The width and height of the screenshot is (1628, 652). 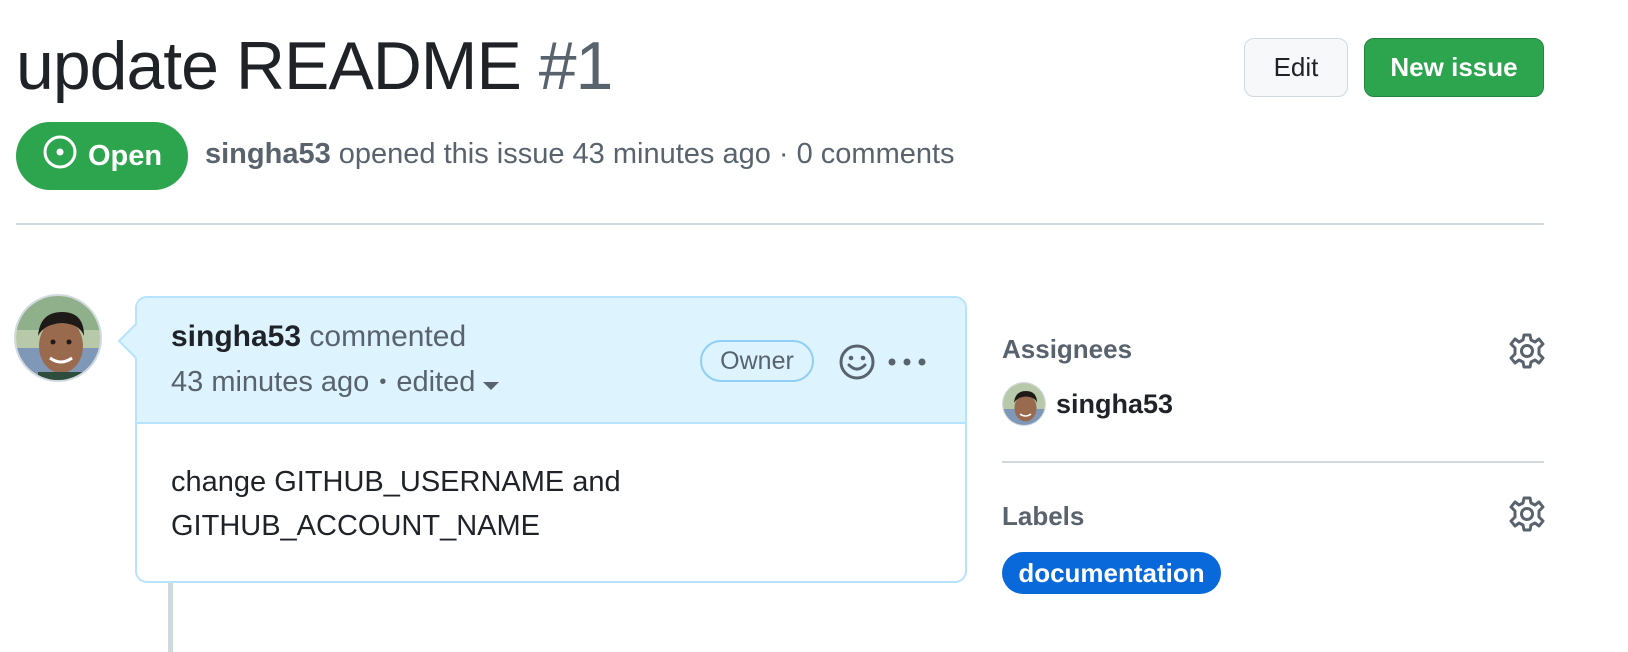 I want to click on smiley-icon, so click(x=857, y=362).